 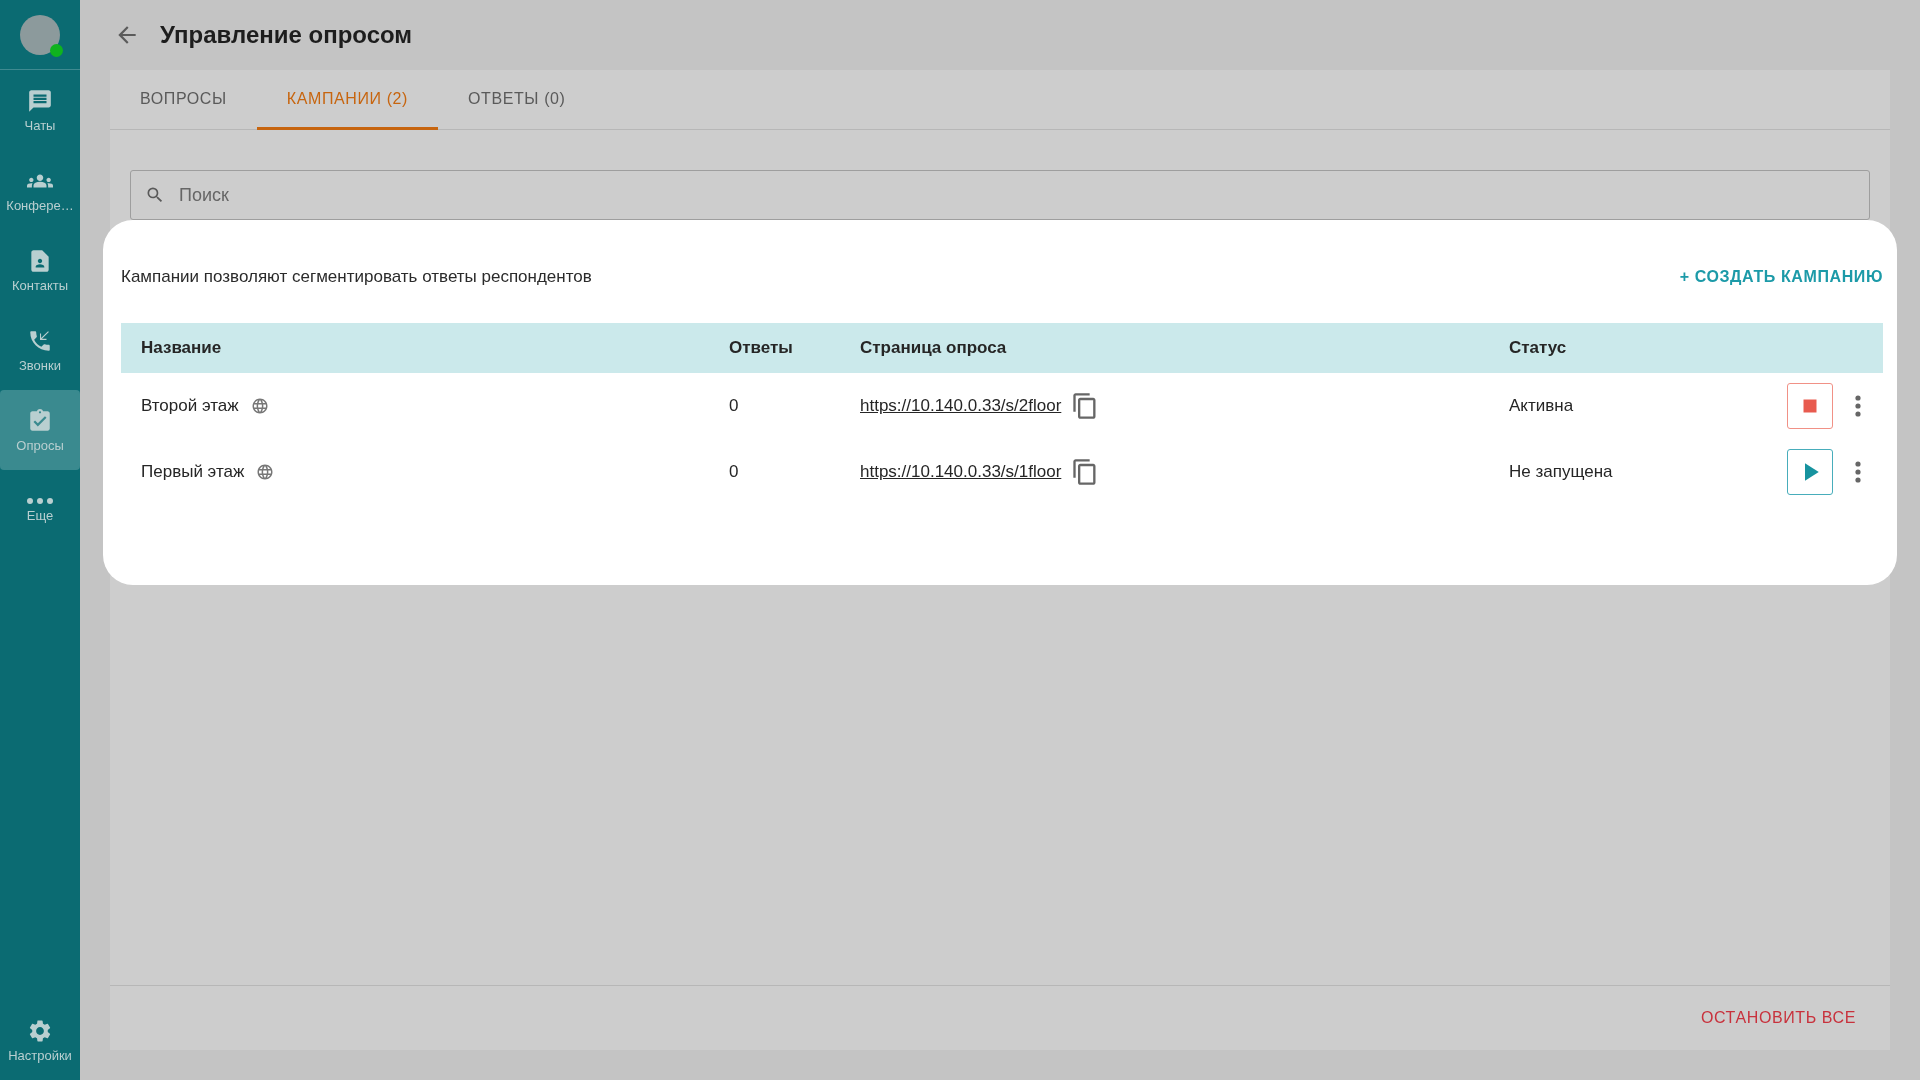 I want to click on sidebar-item: Чаты, so click(x=40, y=110).